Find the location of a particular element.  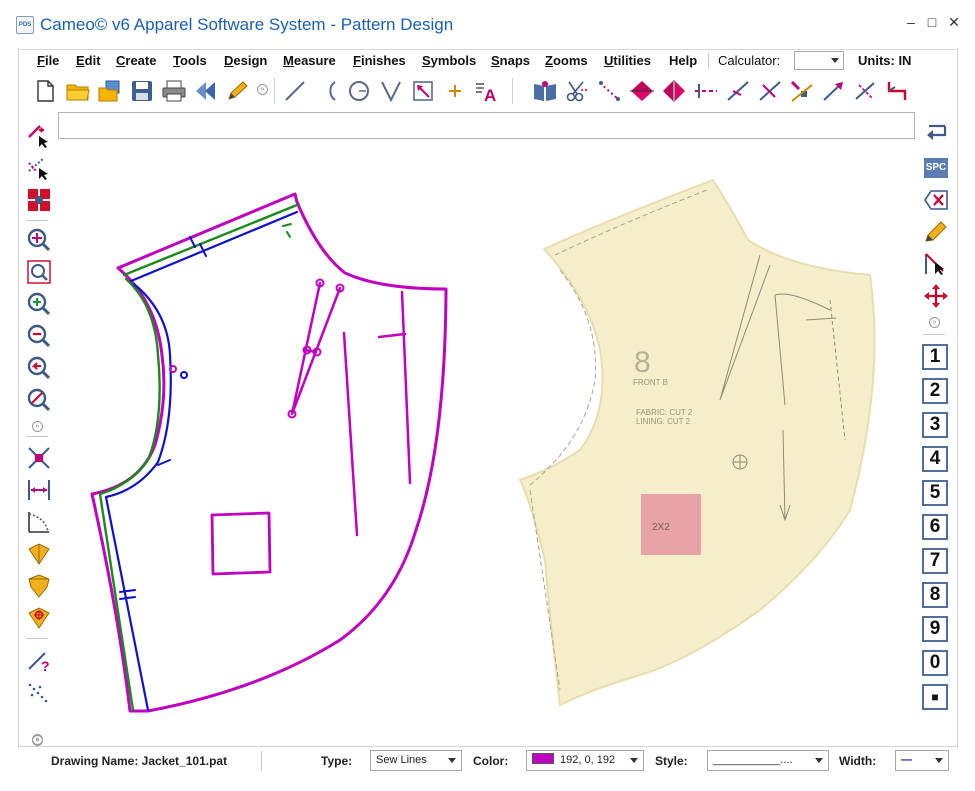

save-icon is located at coordinates (142, 91).